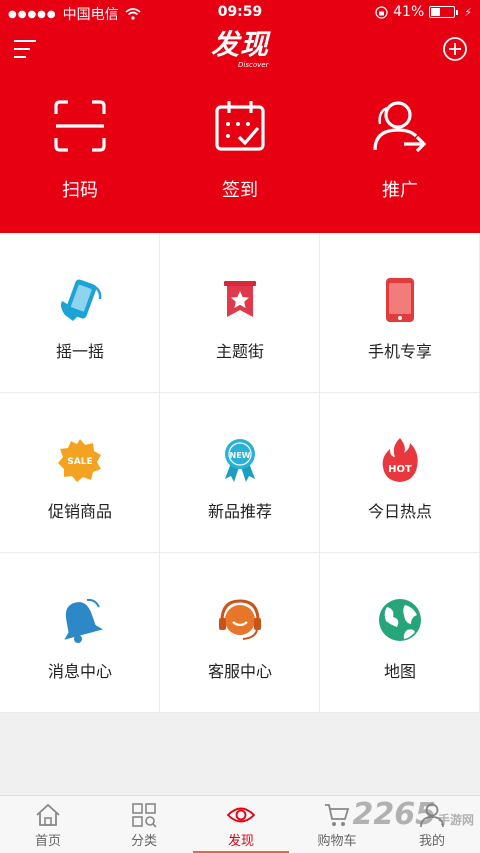 This screenshot has width=480, height=853. What do you see at coordinates (143, 841) in the screenshot?
I see `tab-label: 分类` at bounding box center [143, 841].